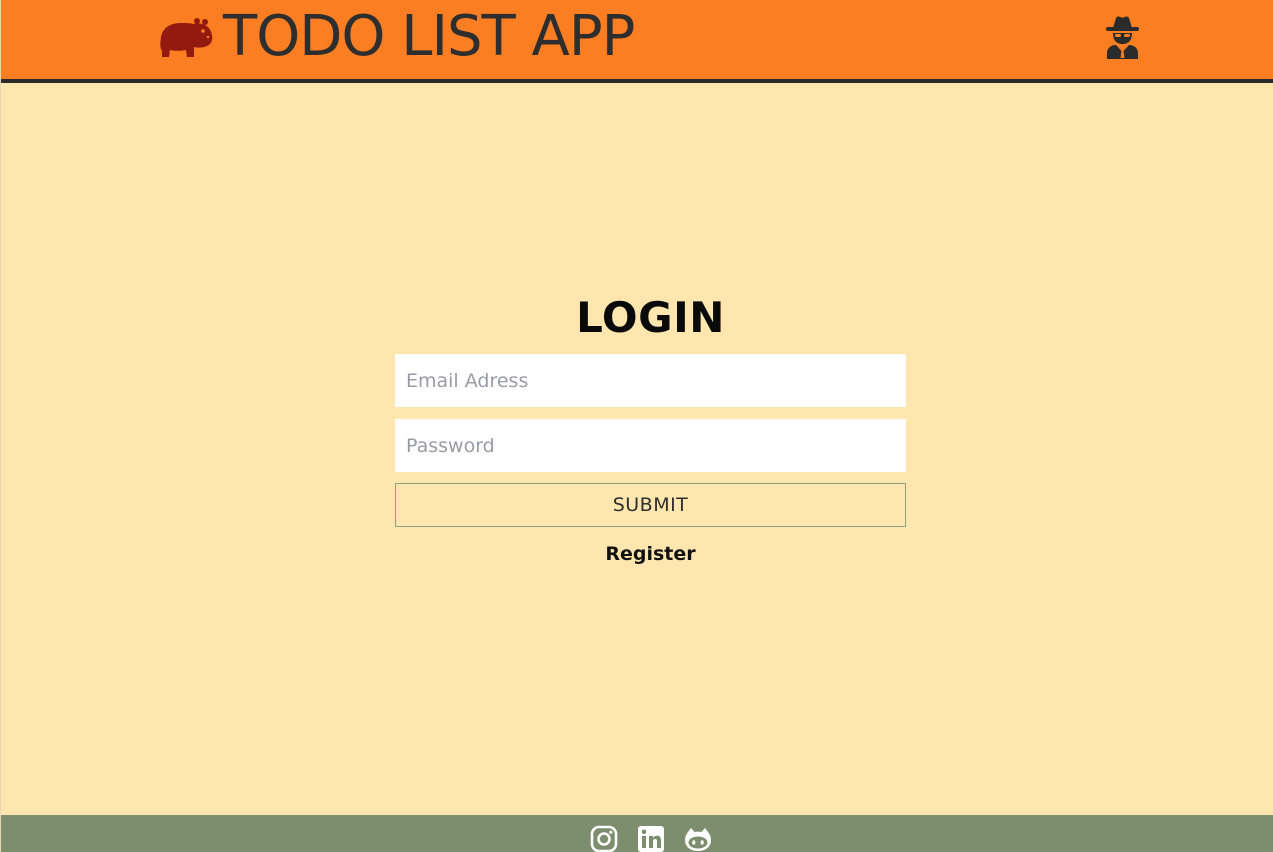  I want to click on github-icon, so click(698, 838).